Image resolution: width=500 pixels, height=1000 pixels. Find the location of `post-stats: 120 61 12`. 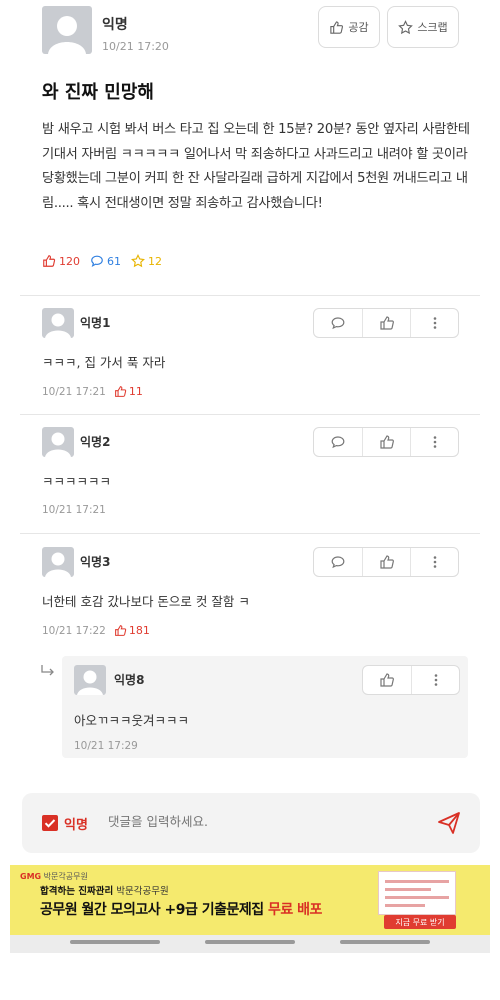

post-stats: 120 61 12 is located at coordinates (102, 261).